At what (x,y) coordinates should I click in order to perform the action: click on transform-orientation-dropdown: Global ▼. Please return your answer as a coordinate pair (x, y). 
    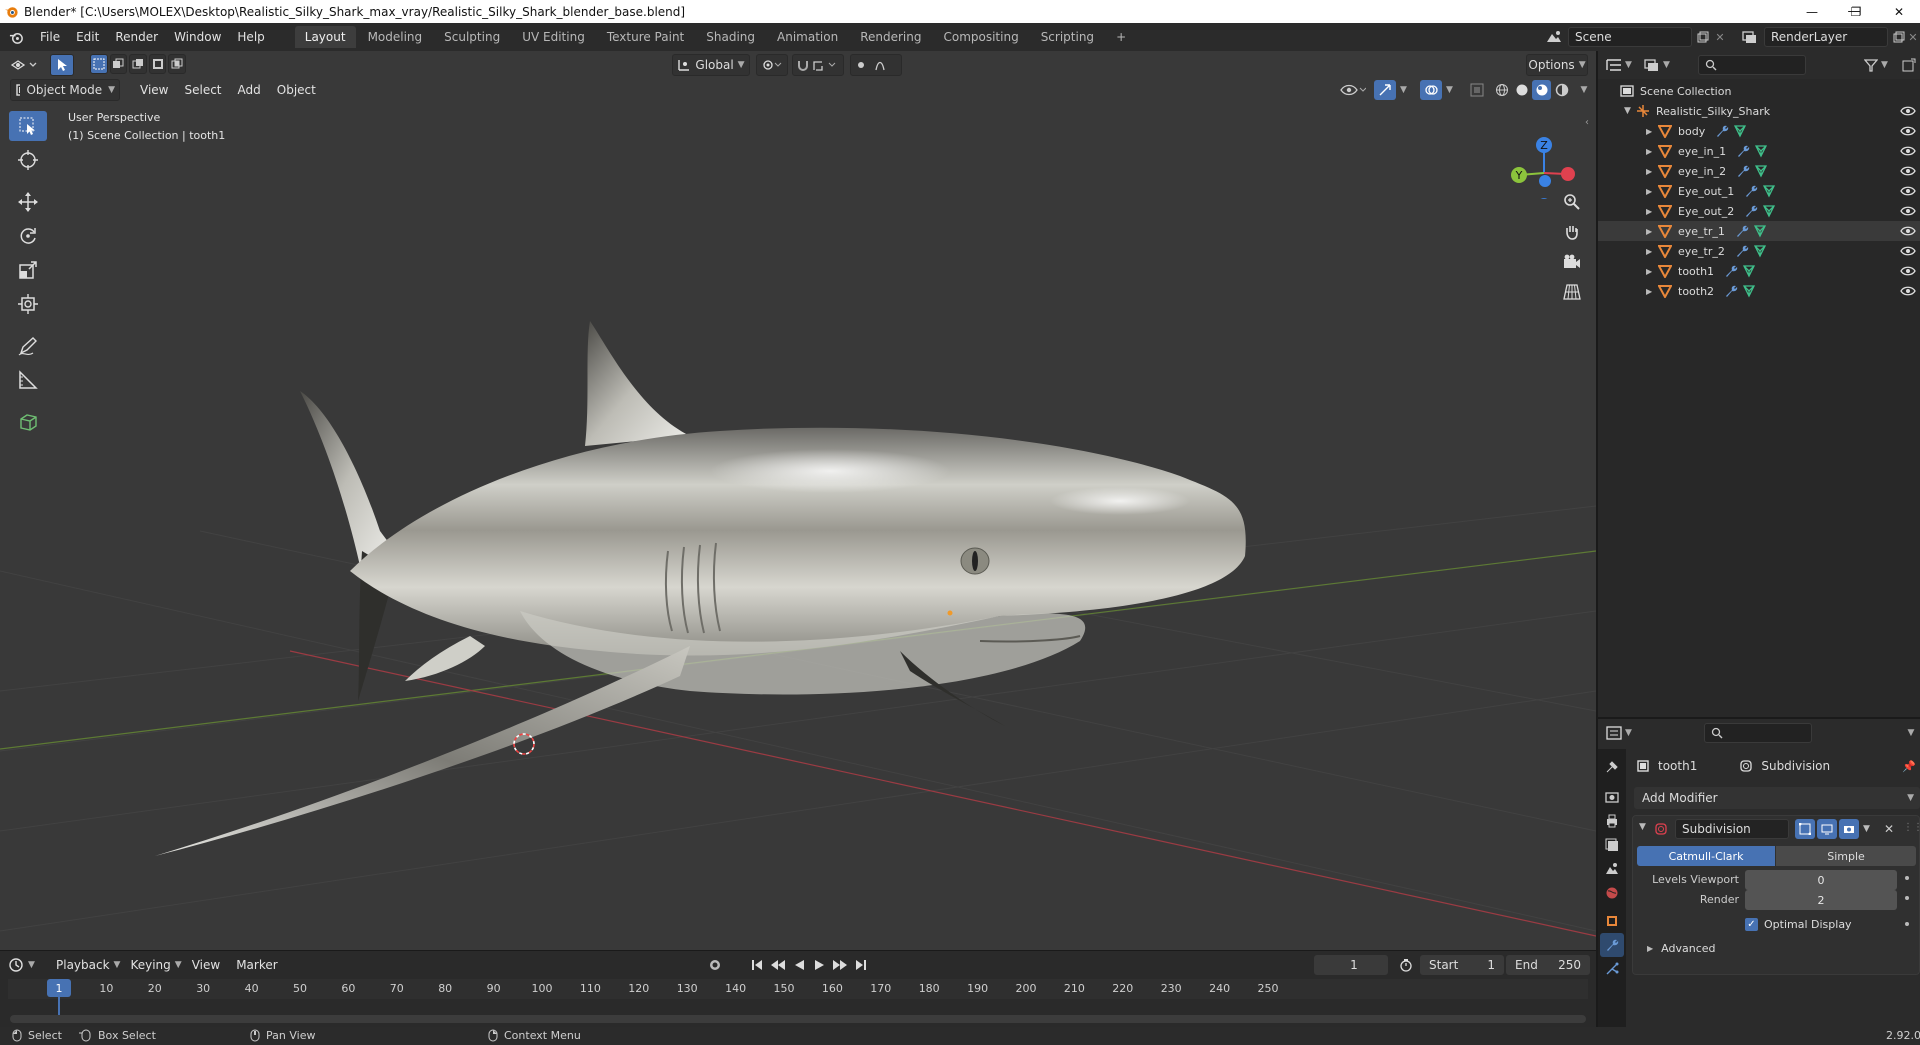
    Looking at the image, I should click on (711, 65).